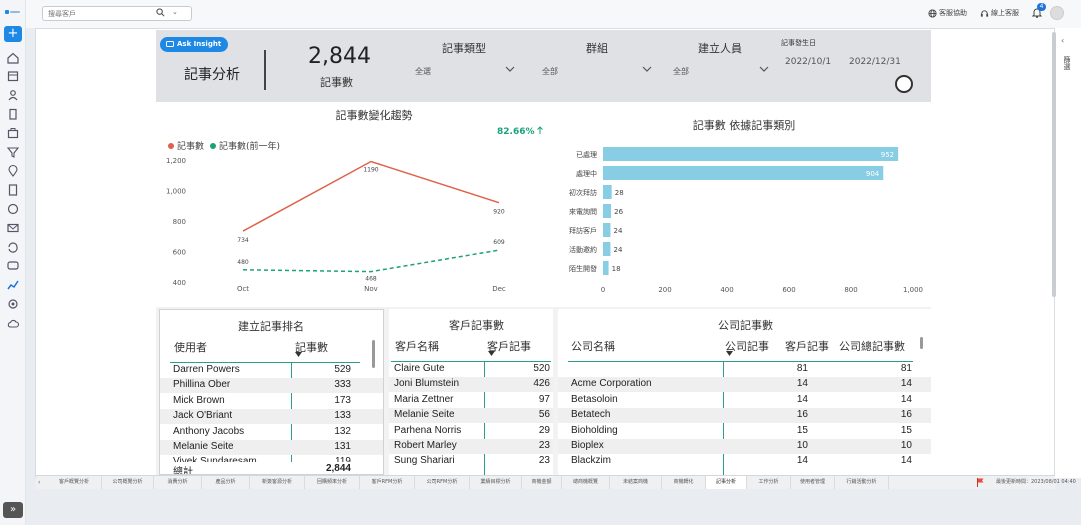 The image size is (1081, 525). Describe the element at coordinates (744, 461) in the screenshot. I see `table-row: Blackzim 14 14` at that location.